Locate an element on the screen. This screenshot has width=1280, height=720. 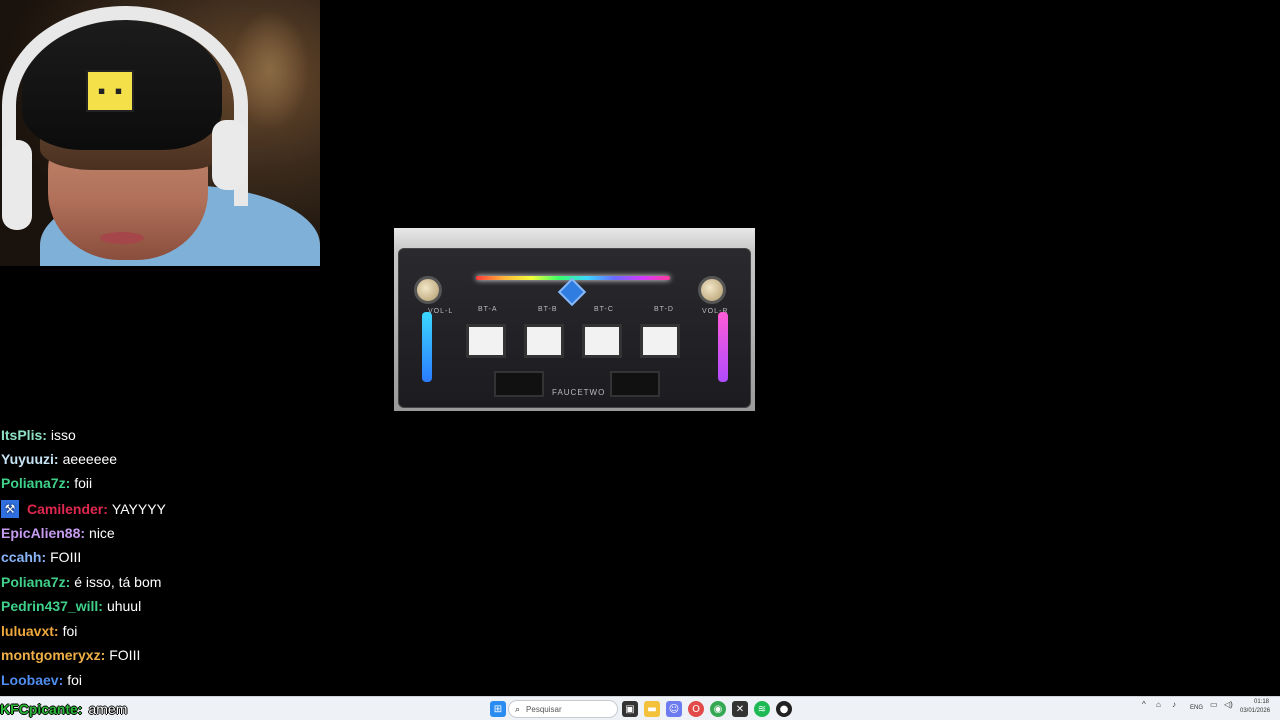
x-app-icon: ✕ is located at coordinates (740, 709).